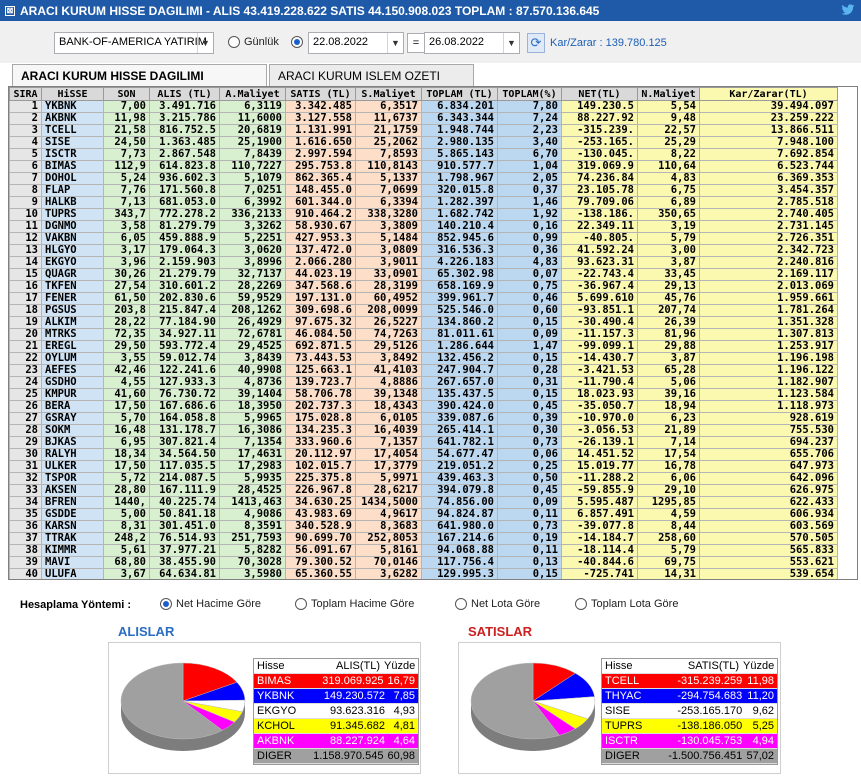 The image size is (861, 777). I want to click on table-cell: 137.472.0, so click(320, 250).